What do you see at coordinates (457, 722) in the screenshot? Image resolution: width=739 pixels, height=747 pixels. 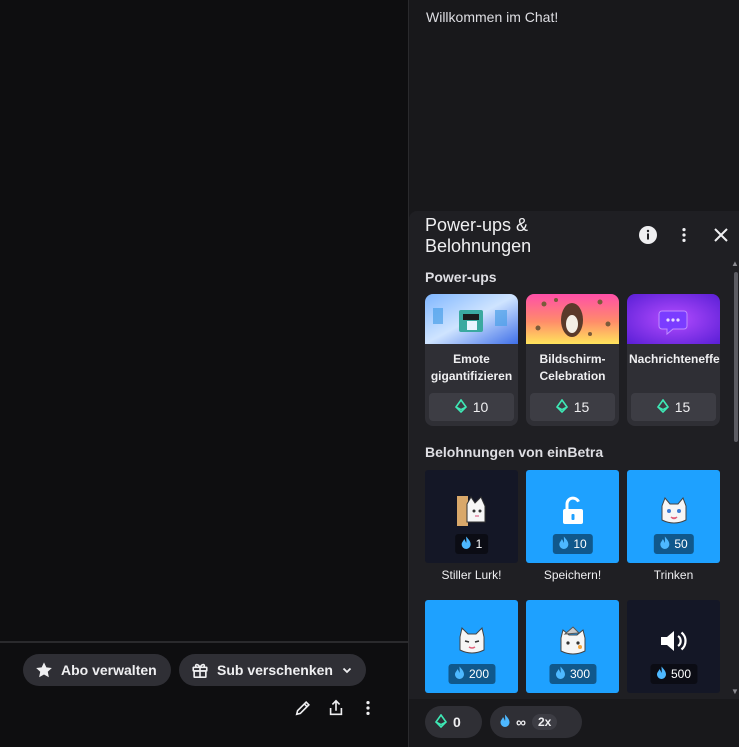 I see `bits-balance: 0` at bounding box center [457, 722].